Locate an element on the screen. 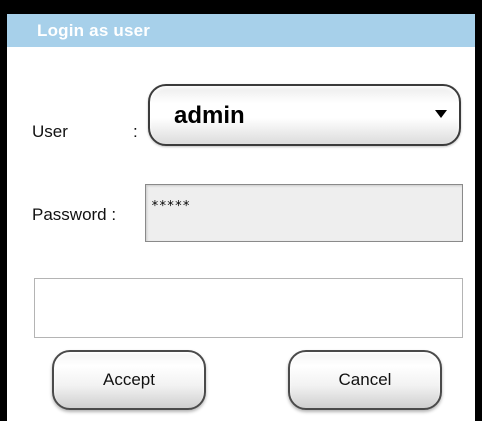  user-select-value: admin is located at coordinates (209, 115).